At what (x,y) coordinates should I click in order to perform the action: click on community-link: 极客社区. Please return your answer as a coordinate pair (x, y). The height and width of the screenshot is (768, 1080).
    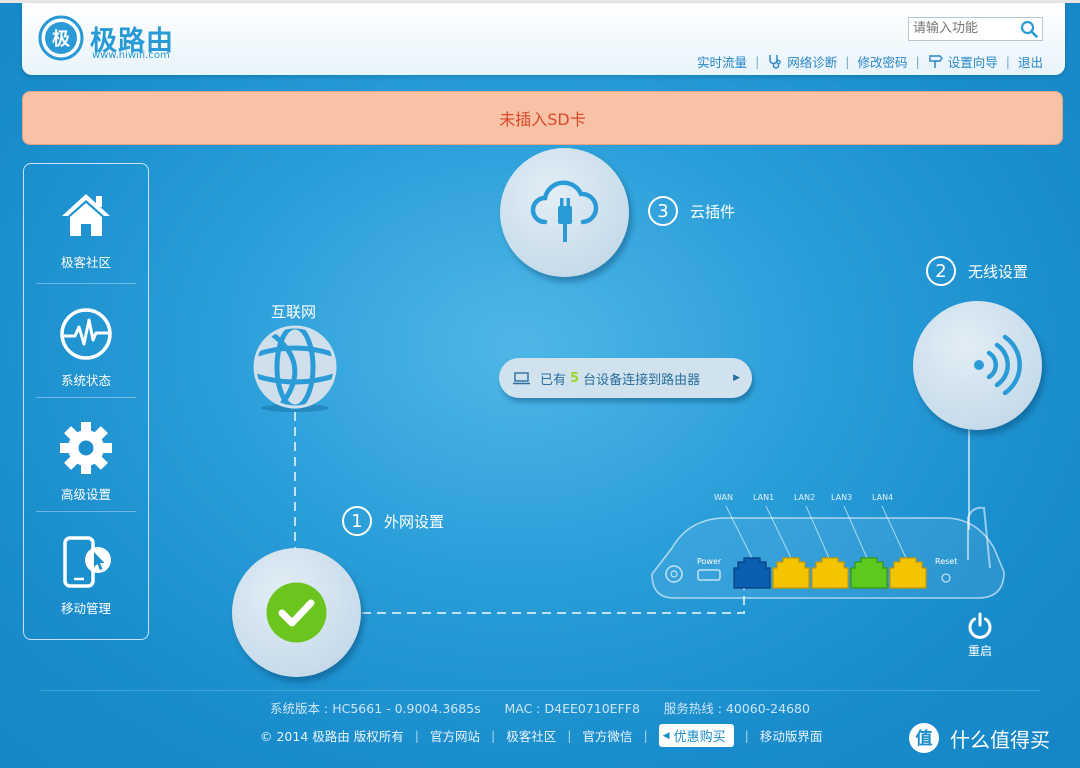
    Looking at the image, I should click on (531, 735).